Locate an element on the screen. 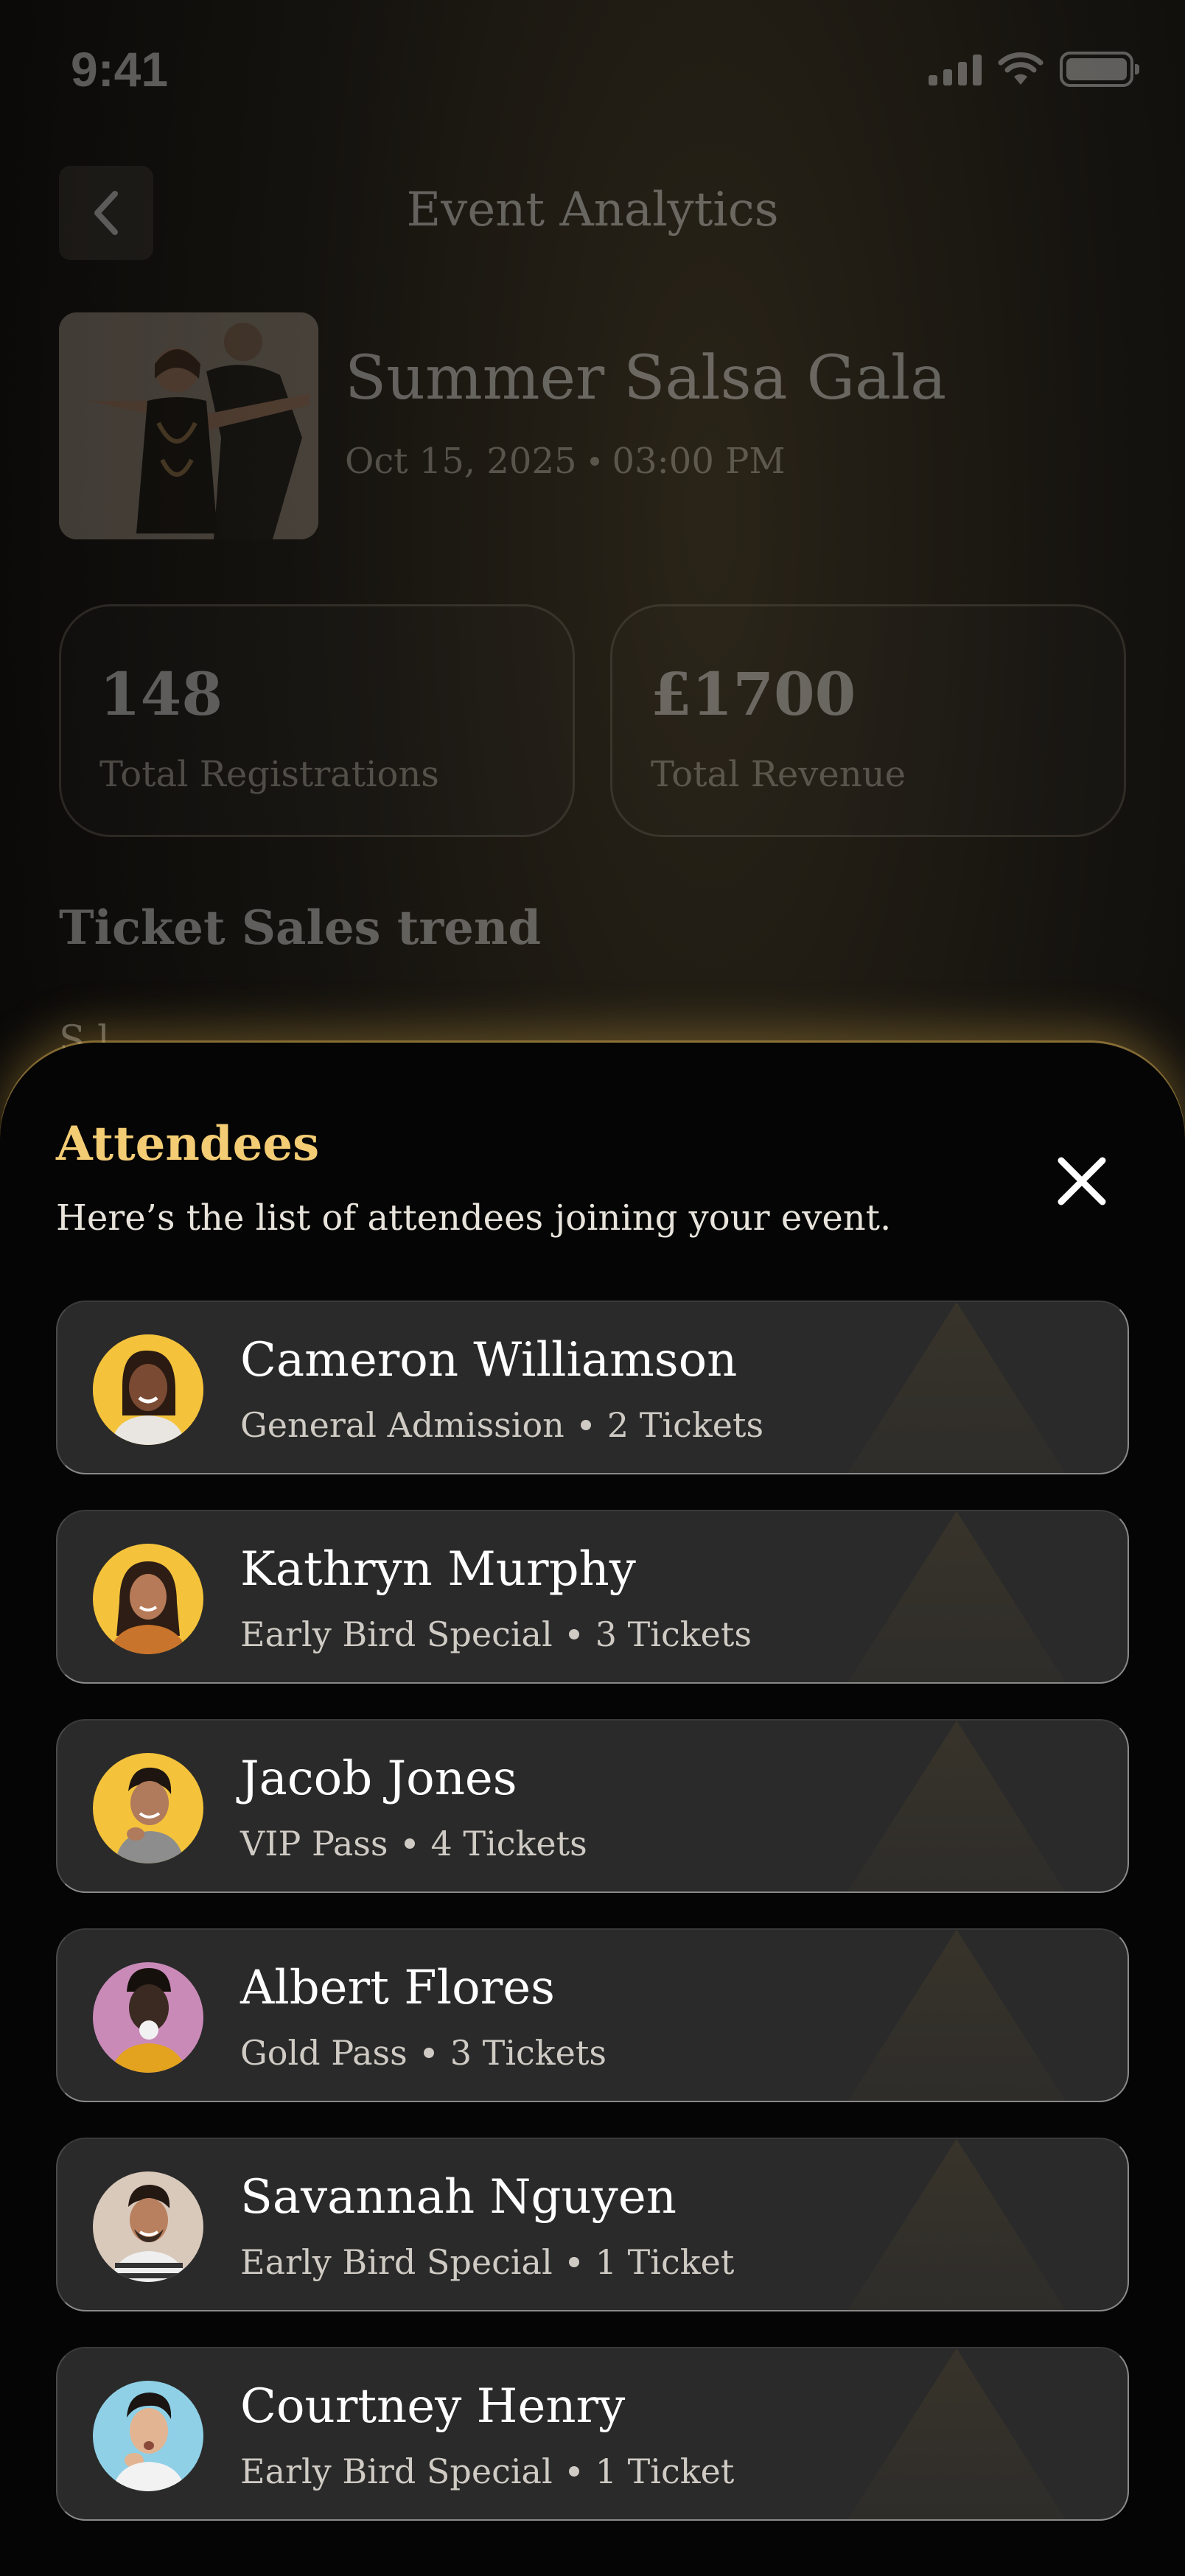 This screenshot has height=2576, width=1185. attendee-meta: General Admission 2 Tickets is located at coordinates (501, 1425).